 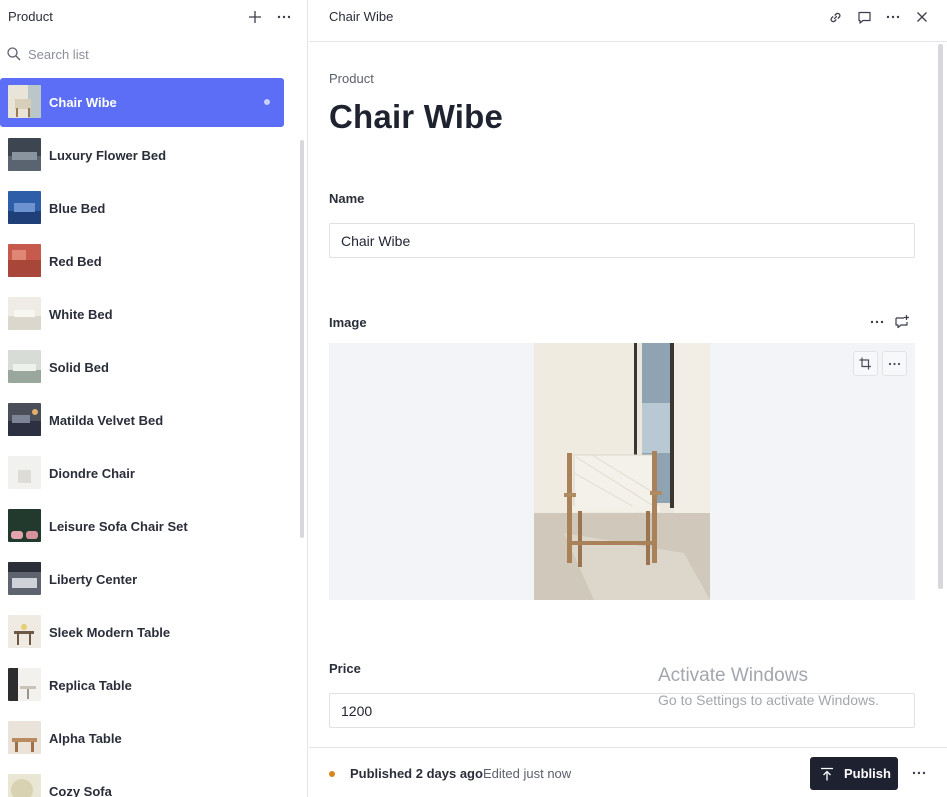 I want to click on list-item-leisure-sofa-chair-set: Leisure Sofa Chair Set, so click(x=142, y=526).